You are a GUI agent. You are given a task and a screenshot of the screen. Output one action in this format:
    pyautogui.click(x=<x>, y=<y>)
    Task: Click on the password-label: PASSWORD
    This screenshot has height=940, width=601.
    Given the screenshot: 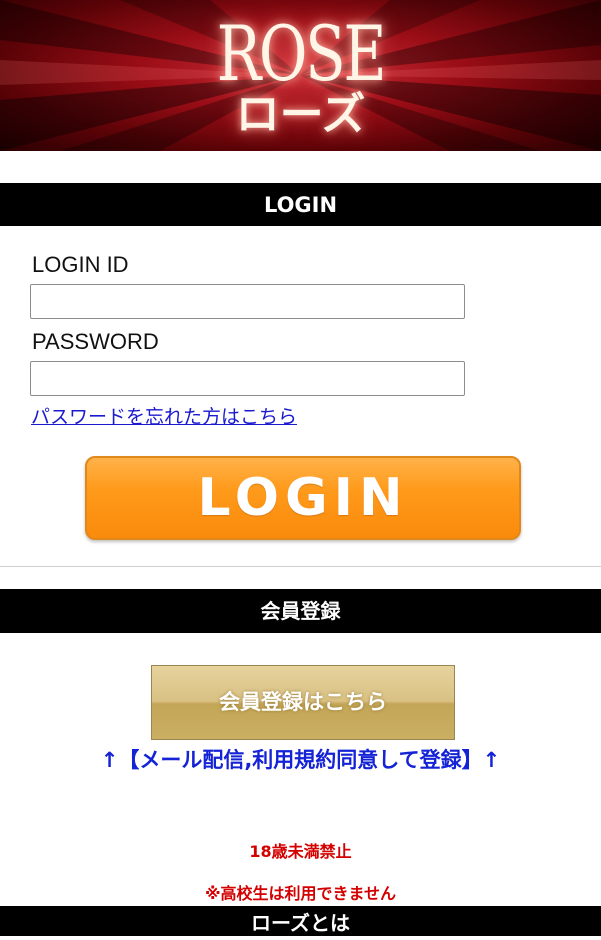 What is the action you would take?
    pyautogui.click(x=95, y=341)
    